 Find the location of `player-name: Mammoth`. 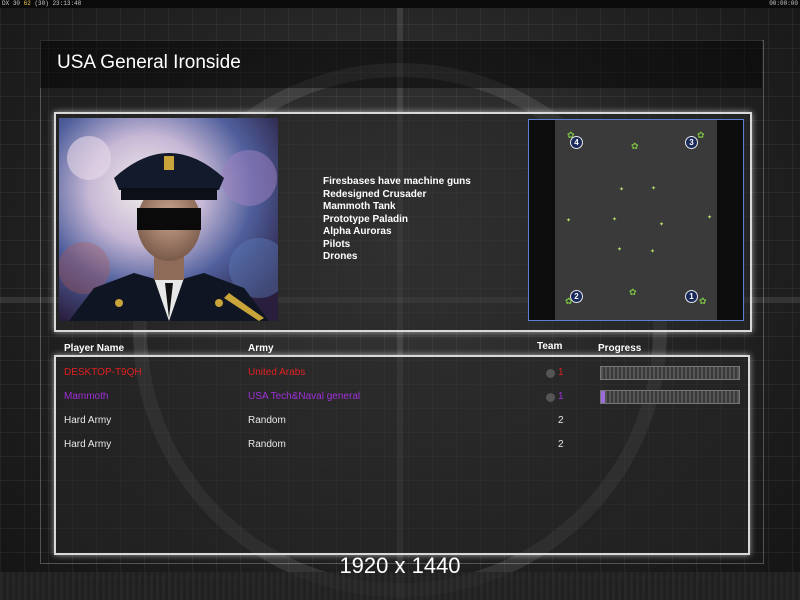

player-name: Mammoth is located at coordinates (86, 396).